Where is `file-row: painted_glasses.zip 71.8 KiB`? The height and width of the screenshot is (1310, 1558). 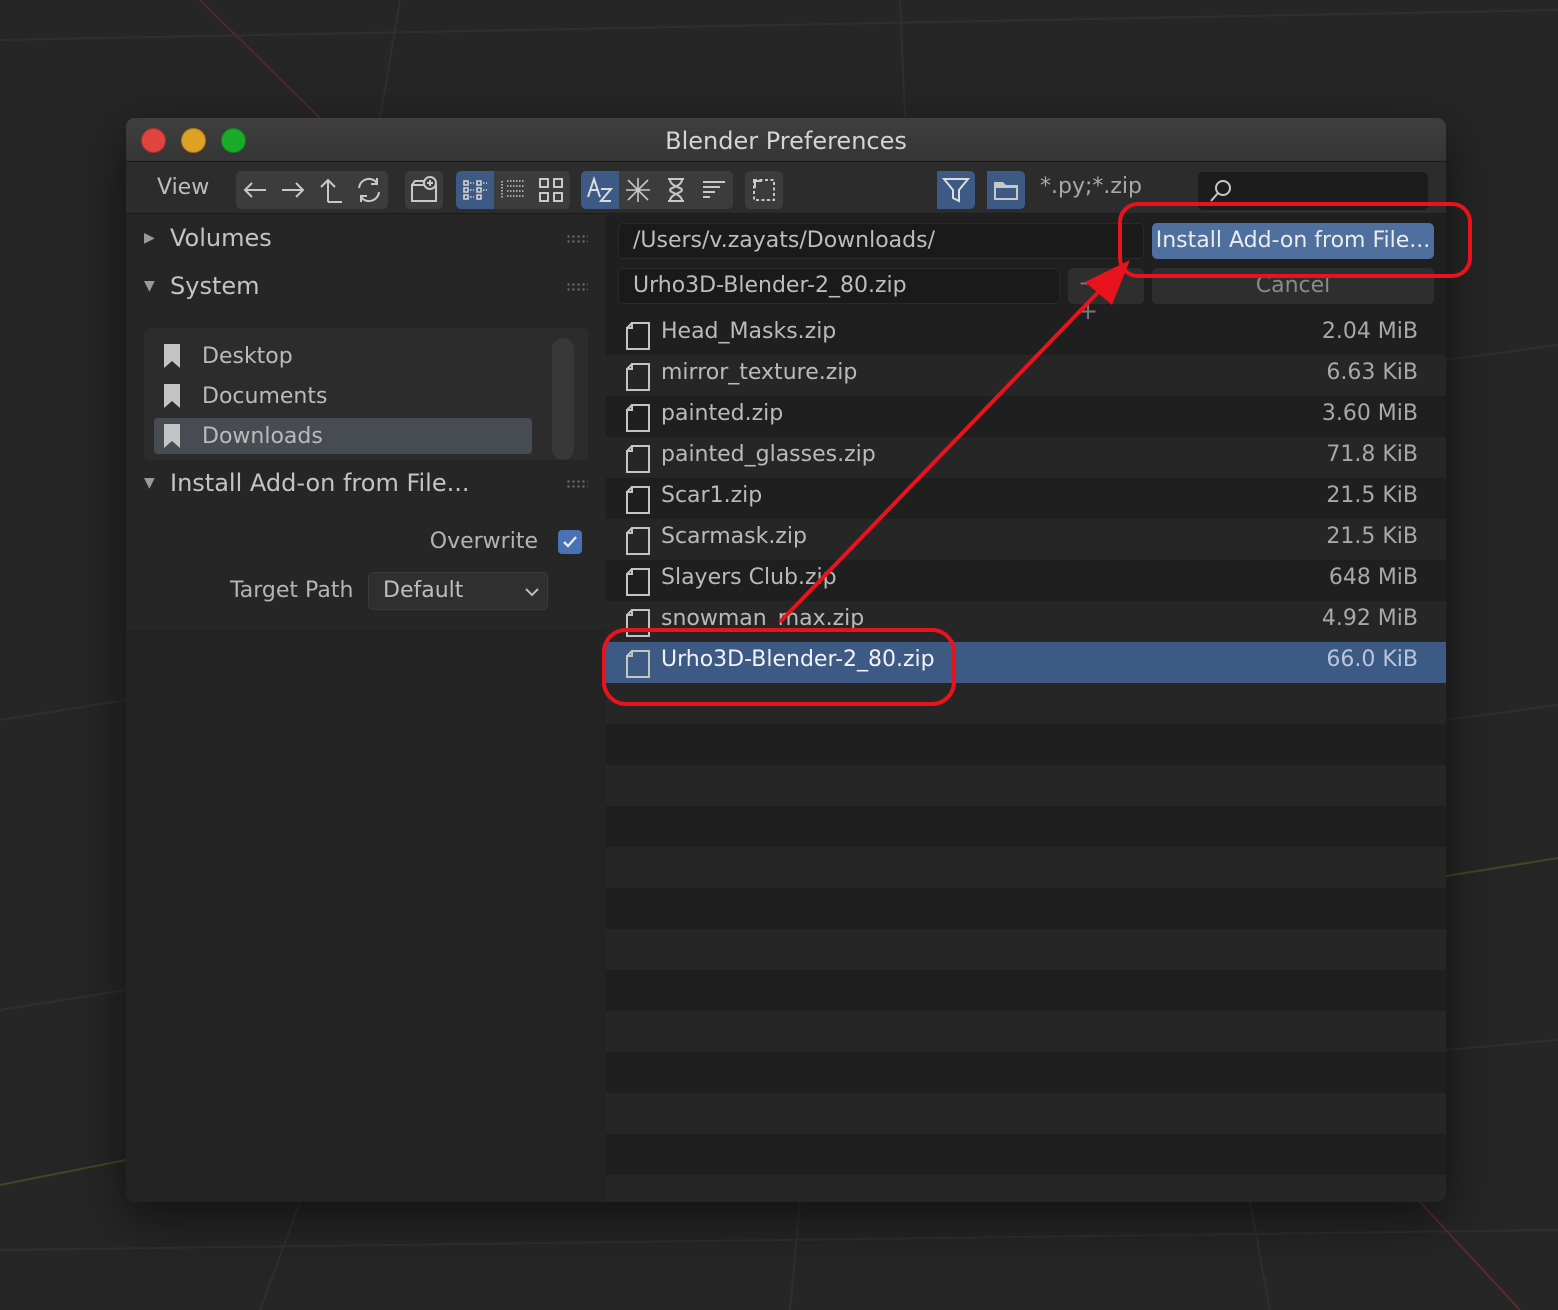 file-row: painted_glasses.zip 71.8 KiB is located at coordinates (1026, 457).